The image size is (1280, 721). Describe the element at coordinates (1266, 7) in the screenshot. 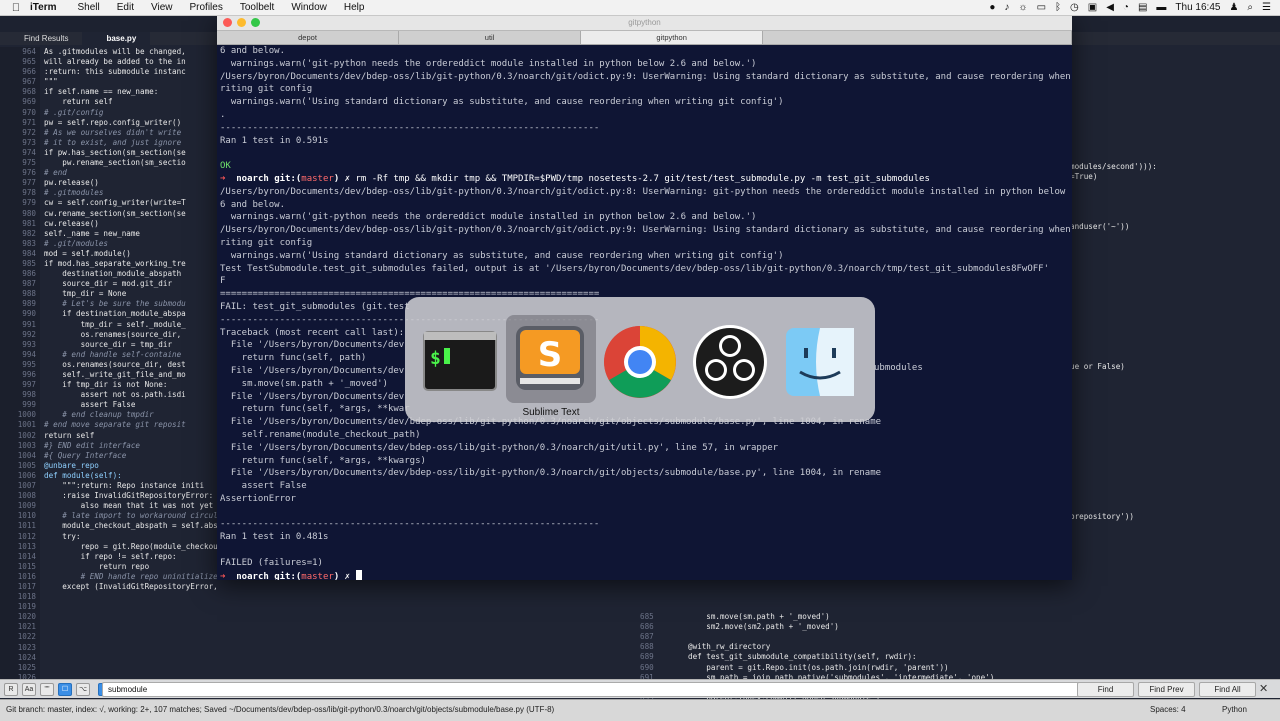

I see `list-icon: ☰` at that location.